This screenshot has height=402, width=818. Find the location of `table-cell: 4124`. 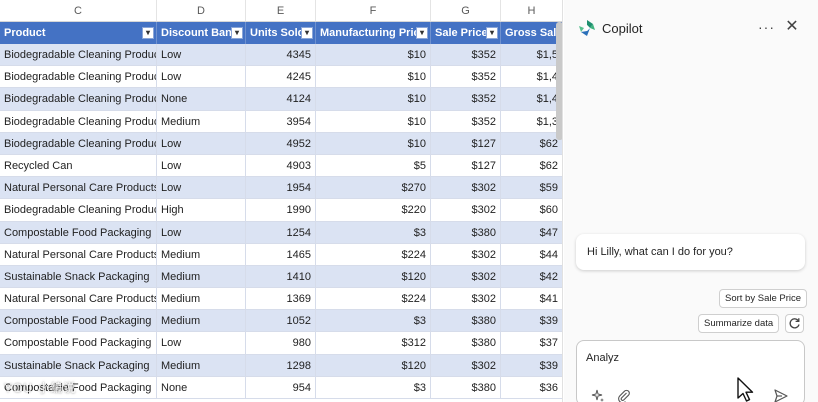

table-cell: 4124 is located at coordinates (281, 99).